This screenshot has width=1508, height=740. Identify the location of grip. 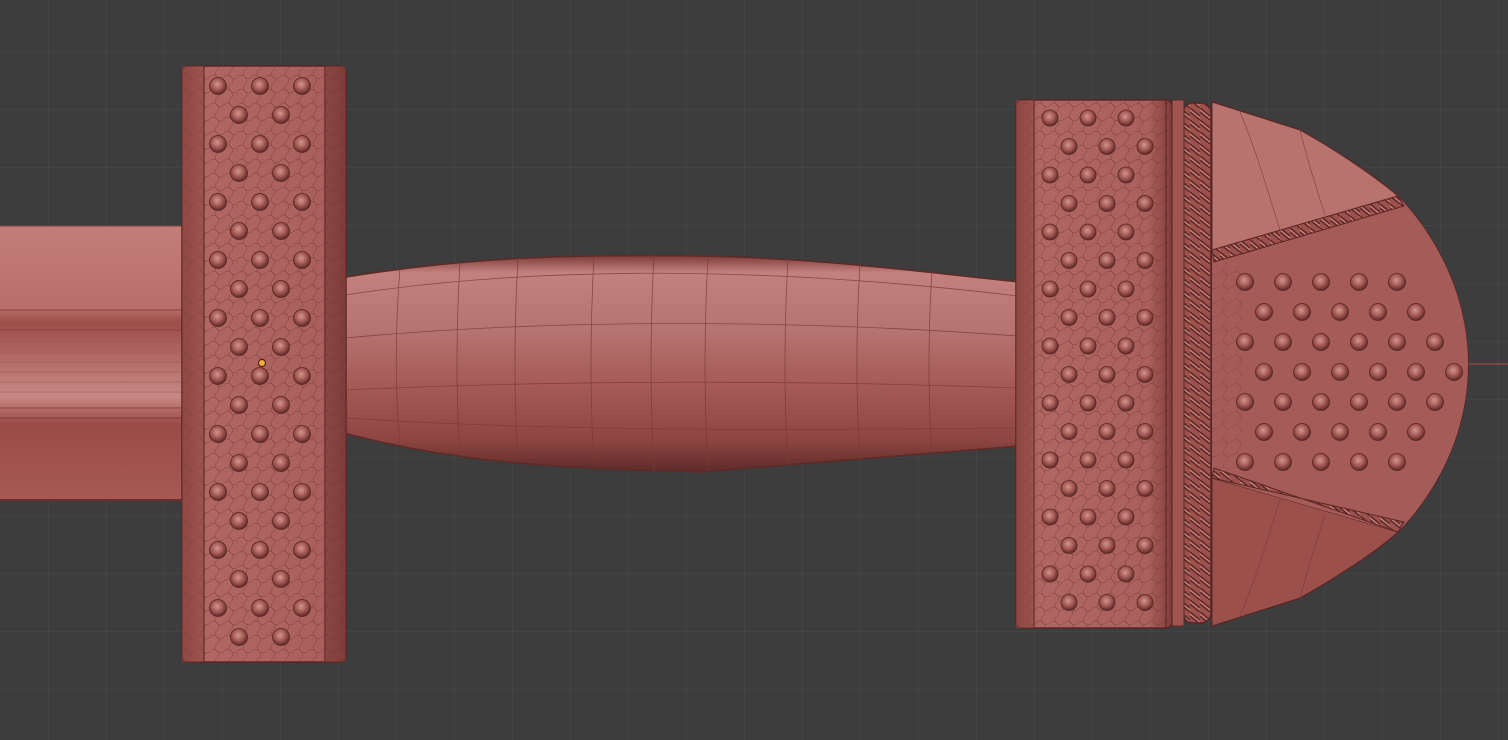
(680, 363).